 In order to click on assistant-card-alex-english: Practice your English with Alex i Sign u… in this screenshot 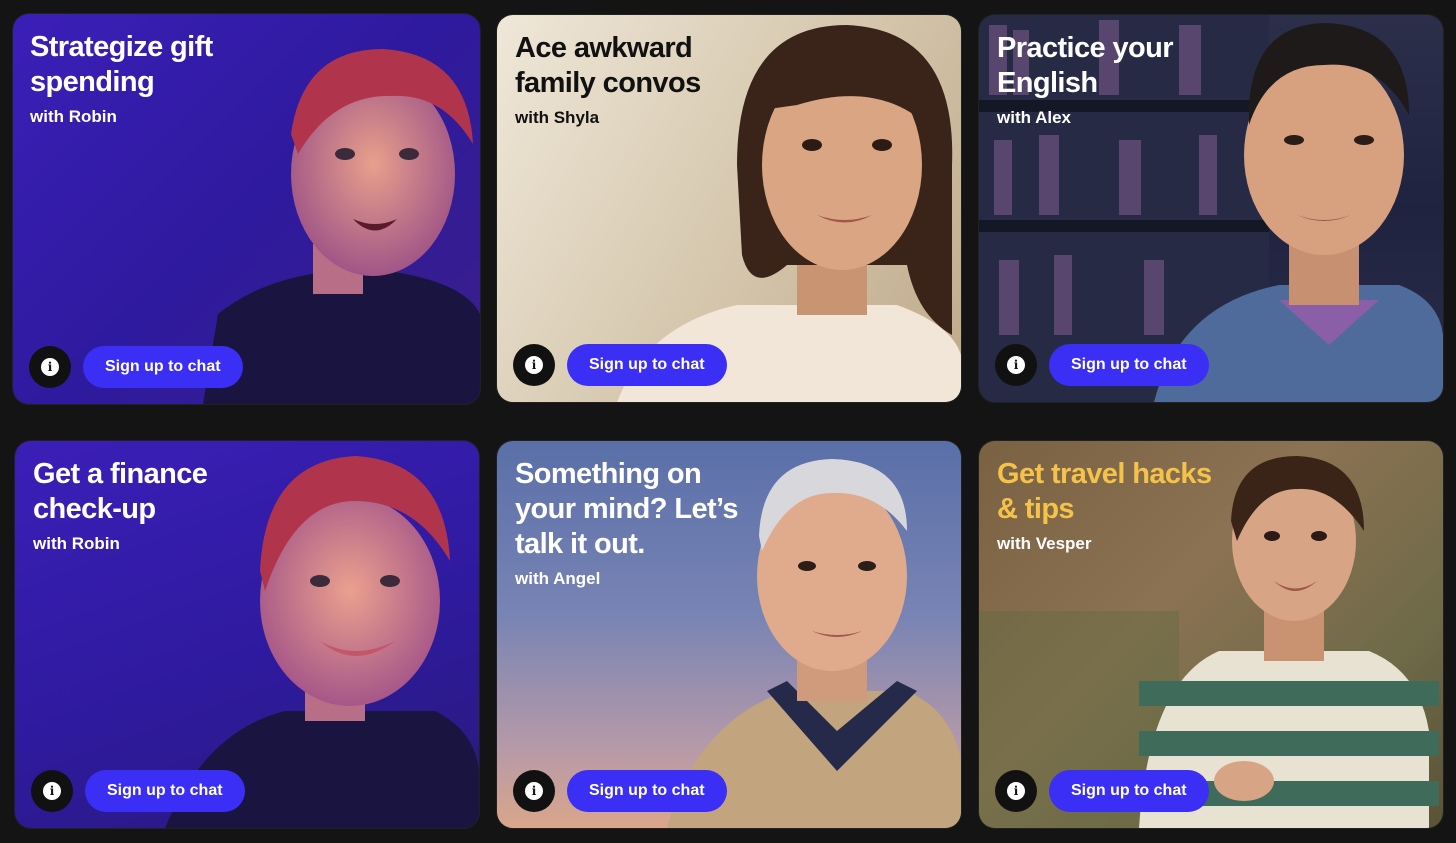, I will do `click(1211, 208)`.